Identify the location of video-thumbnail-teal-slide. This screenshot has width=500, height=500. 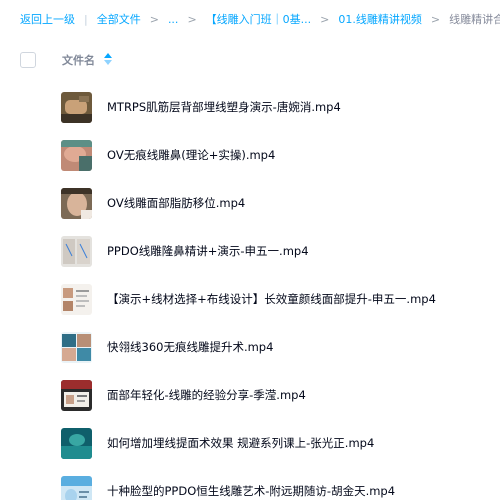
(76, 443).